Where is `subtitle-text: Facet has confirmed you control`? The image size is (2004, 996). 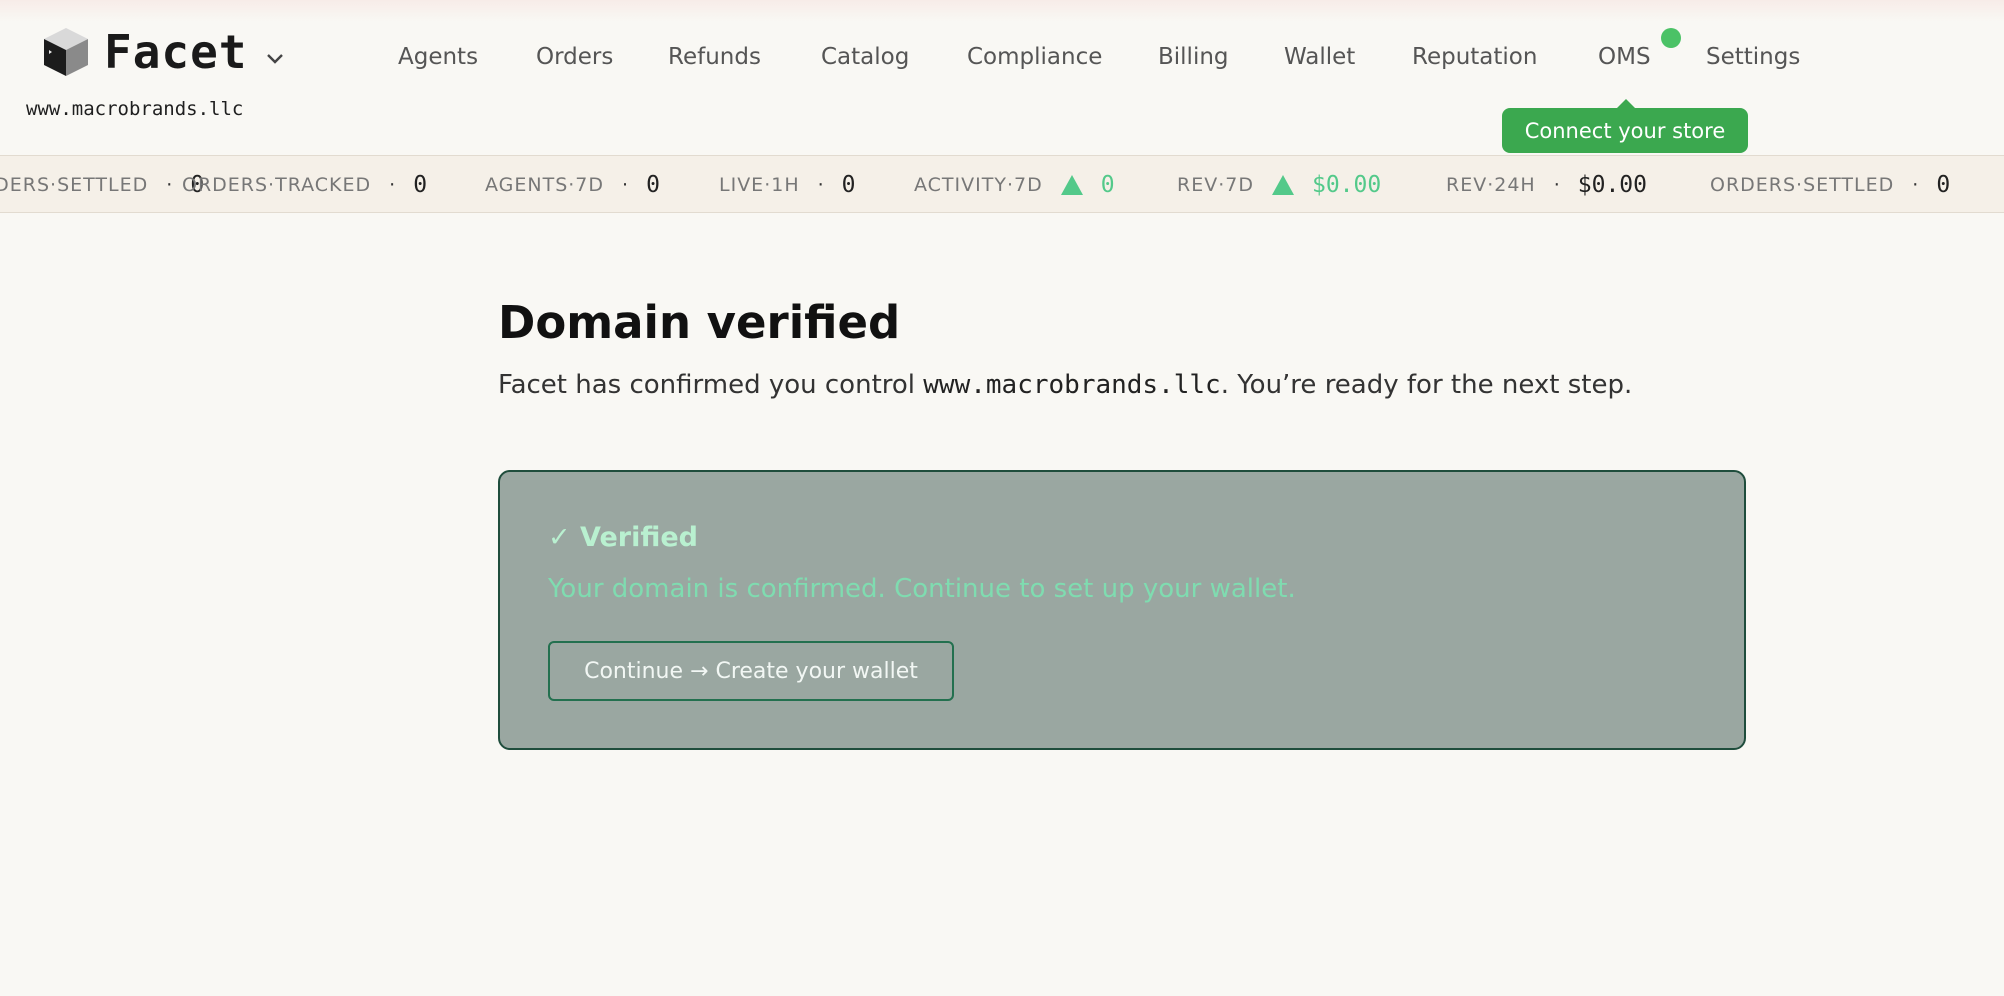
subtitle-text: Facet has confirmed you control is located at coordinates (711, 385).